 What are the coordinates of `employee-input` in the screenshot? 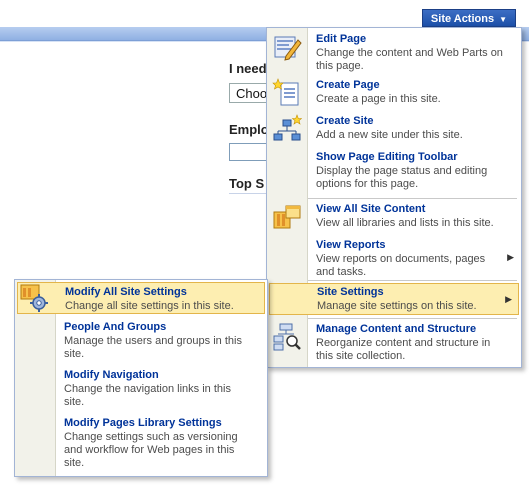 It's located at (249, 152).